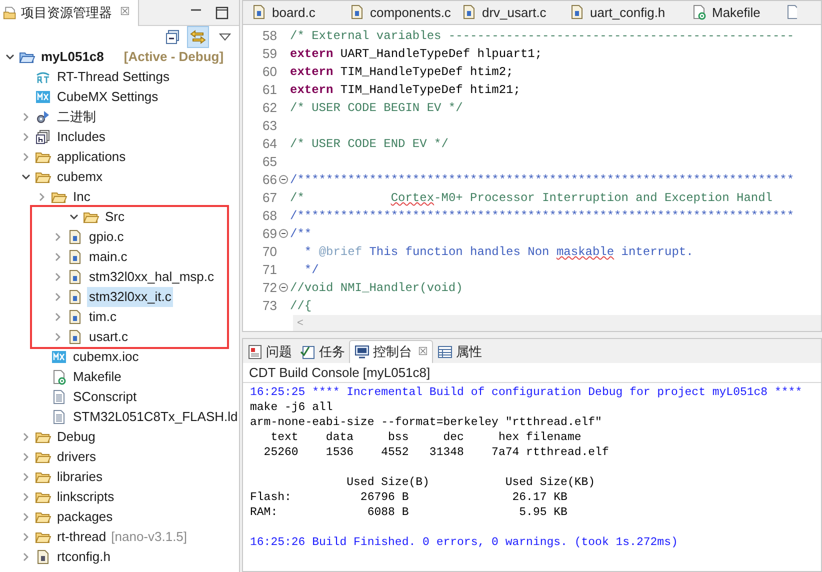  I want to click on folder-page-icon, so click(10, 13).